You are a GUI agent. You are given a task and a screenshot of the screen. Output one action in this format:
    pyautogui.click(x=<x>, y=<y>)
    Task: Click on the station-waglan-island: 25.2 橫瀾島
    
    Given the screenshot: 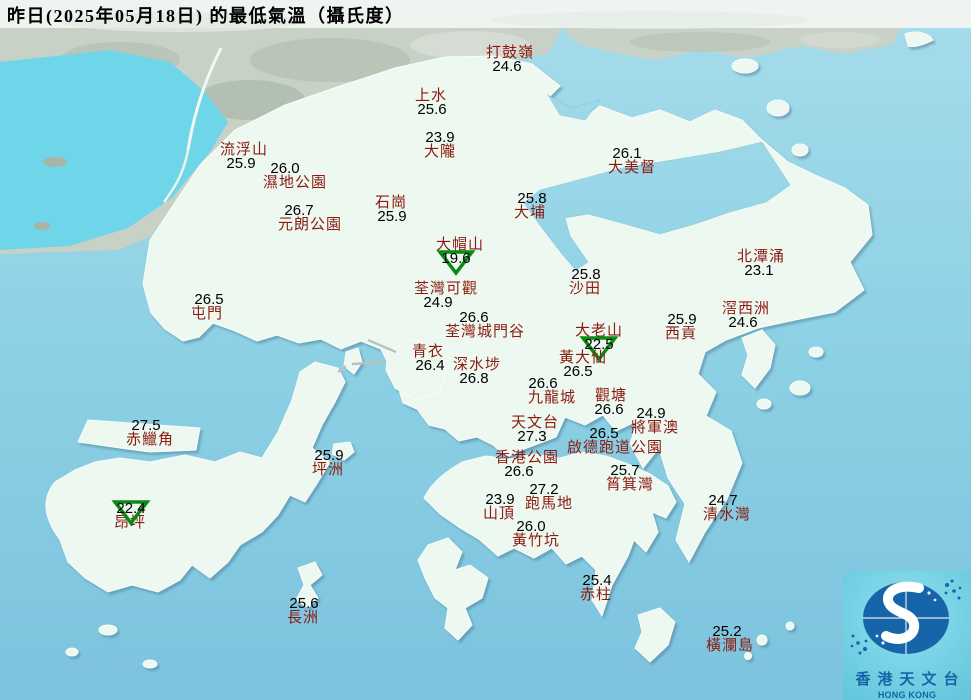 What is the action you would take?
    pyautogui.click(x=730, y=639)
    